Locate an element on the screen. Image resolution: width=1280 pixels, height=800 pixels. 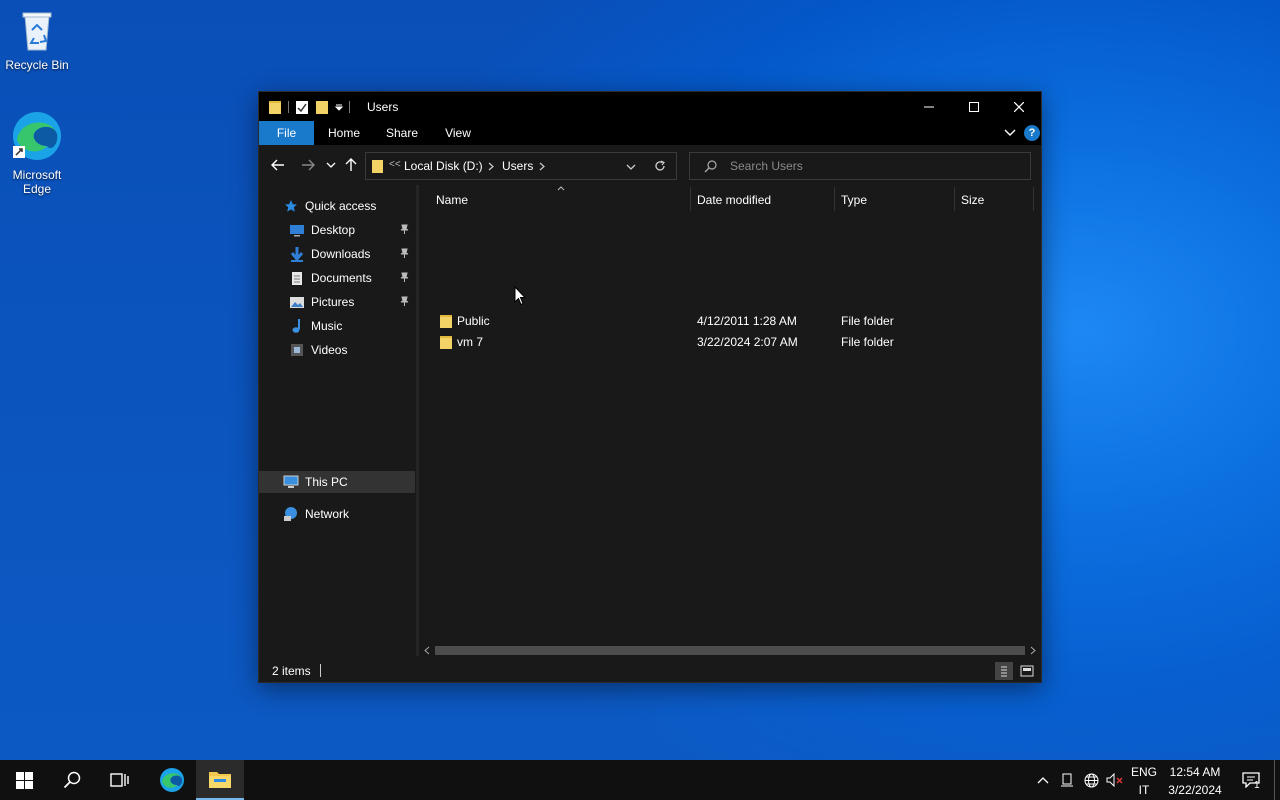
pictures-icon is located at coordinates (297, 302).